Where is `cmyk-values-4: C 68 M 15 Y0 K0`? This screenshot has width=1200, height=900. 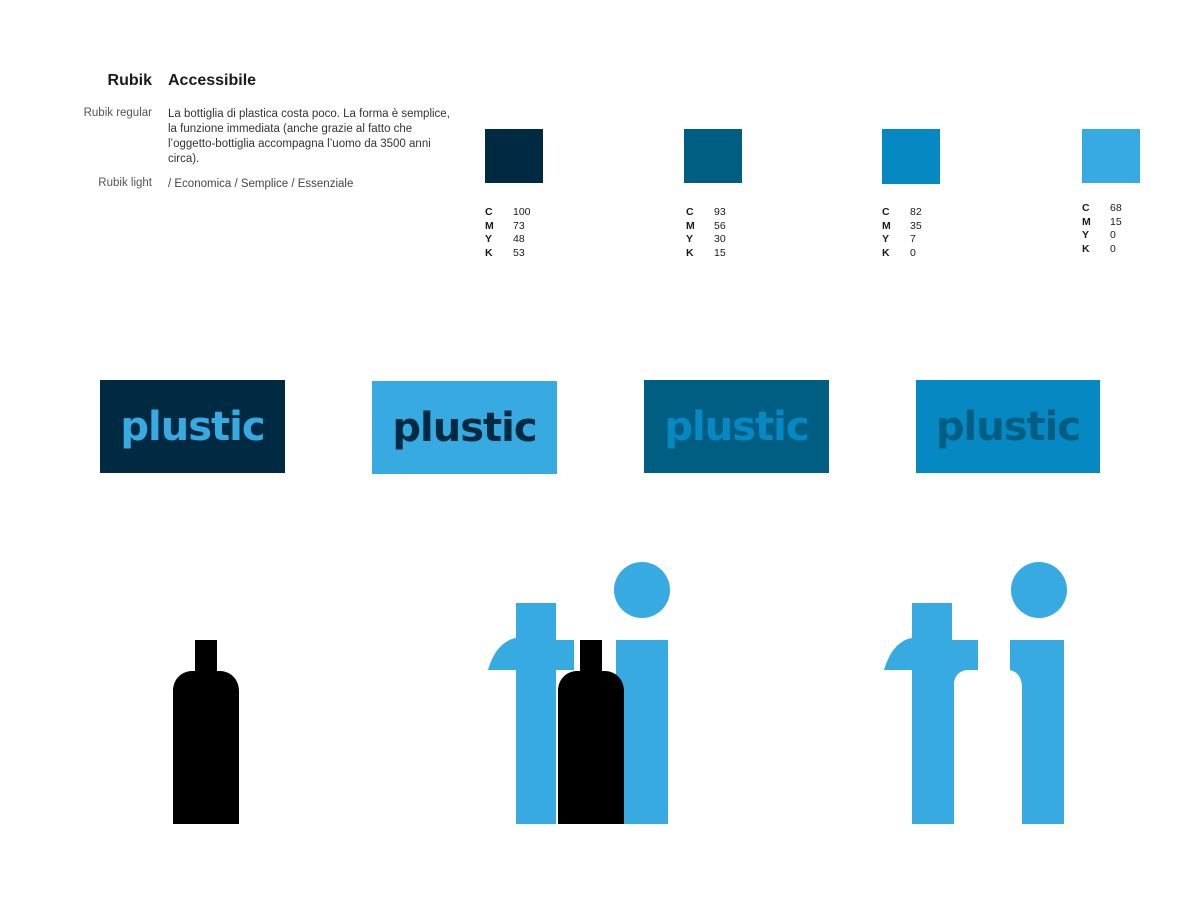 cmyk-values-4: C 68 M 15 Y0 K0 is located at coordinates (1102, 228).